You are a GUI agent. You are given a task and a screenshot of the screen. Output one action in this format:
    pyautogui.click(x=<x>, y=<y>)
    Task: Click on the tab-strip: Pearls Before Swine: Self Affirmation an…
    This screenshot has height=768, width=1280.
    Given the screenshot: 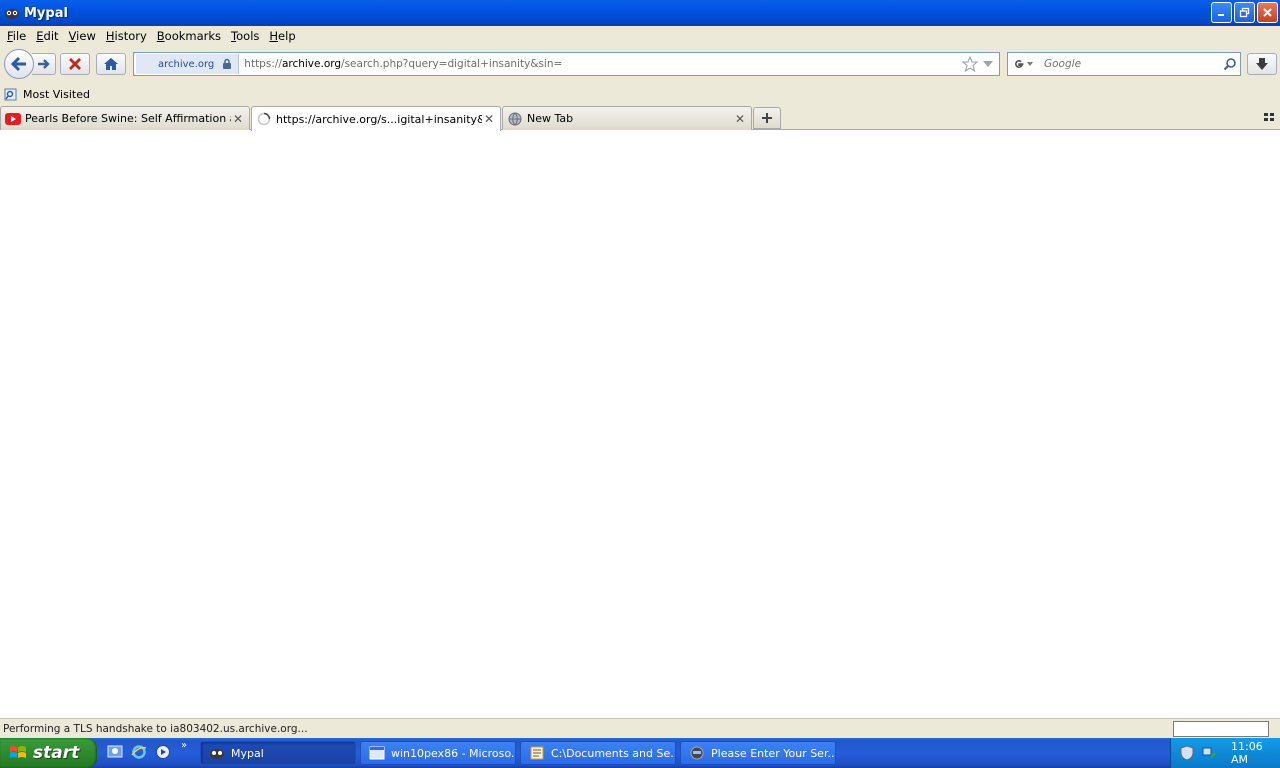 What is the action you would take?
    pyautogui.click(x=640, y=118)
    